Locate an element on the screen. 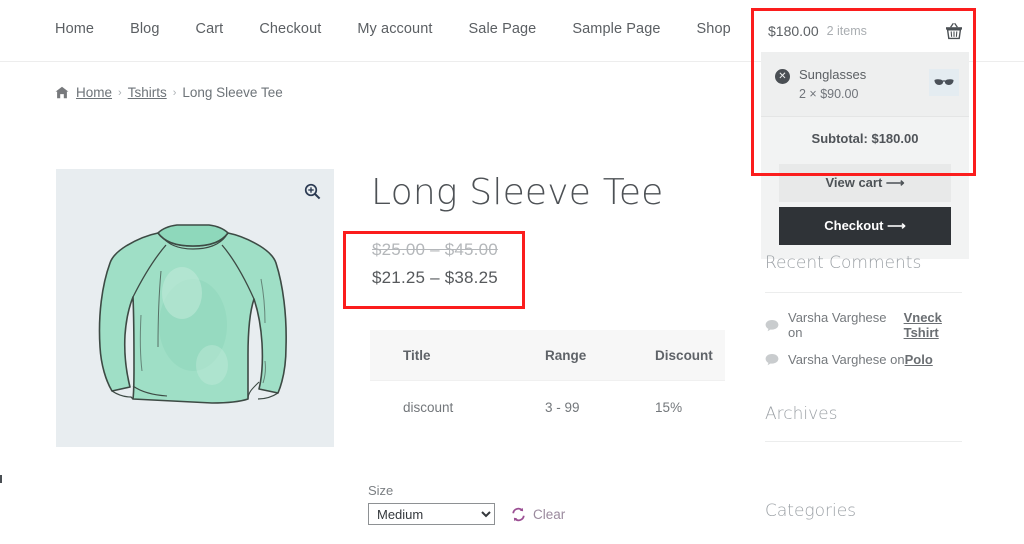 This screenshot has height=544, width=1024. cell-range: 3 - 99 is located at coordinates (567, 407).